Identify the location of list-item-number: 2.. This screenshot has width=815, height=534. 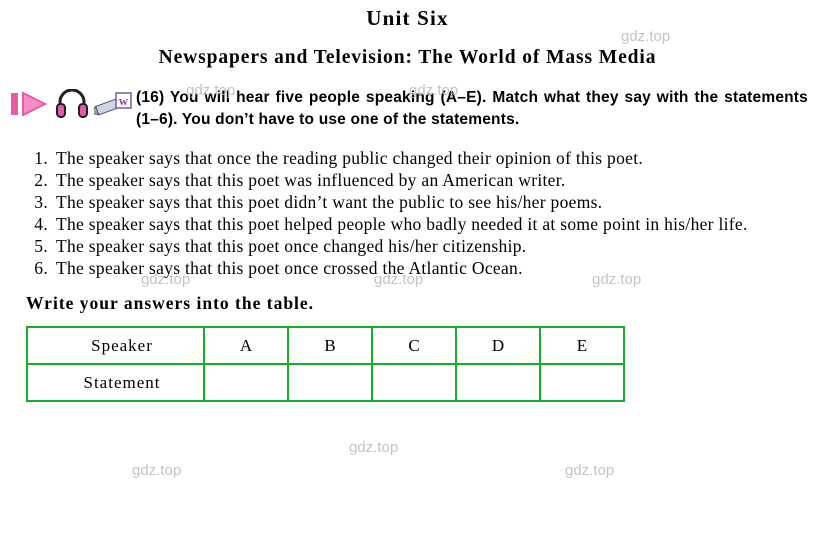
(41, 180).